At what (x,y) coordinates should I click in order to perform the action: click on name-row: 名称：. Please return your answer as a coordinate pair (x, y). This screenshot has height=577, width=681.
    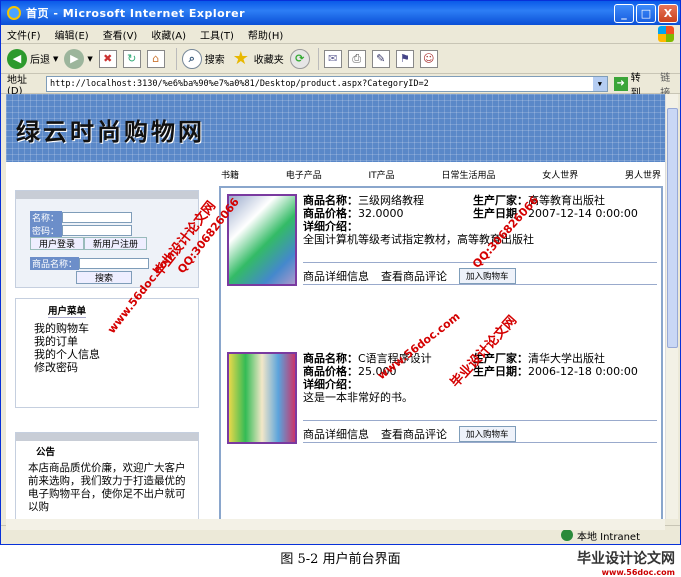
    Looking at the image, I should click on (81, 217).